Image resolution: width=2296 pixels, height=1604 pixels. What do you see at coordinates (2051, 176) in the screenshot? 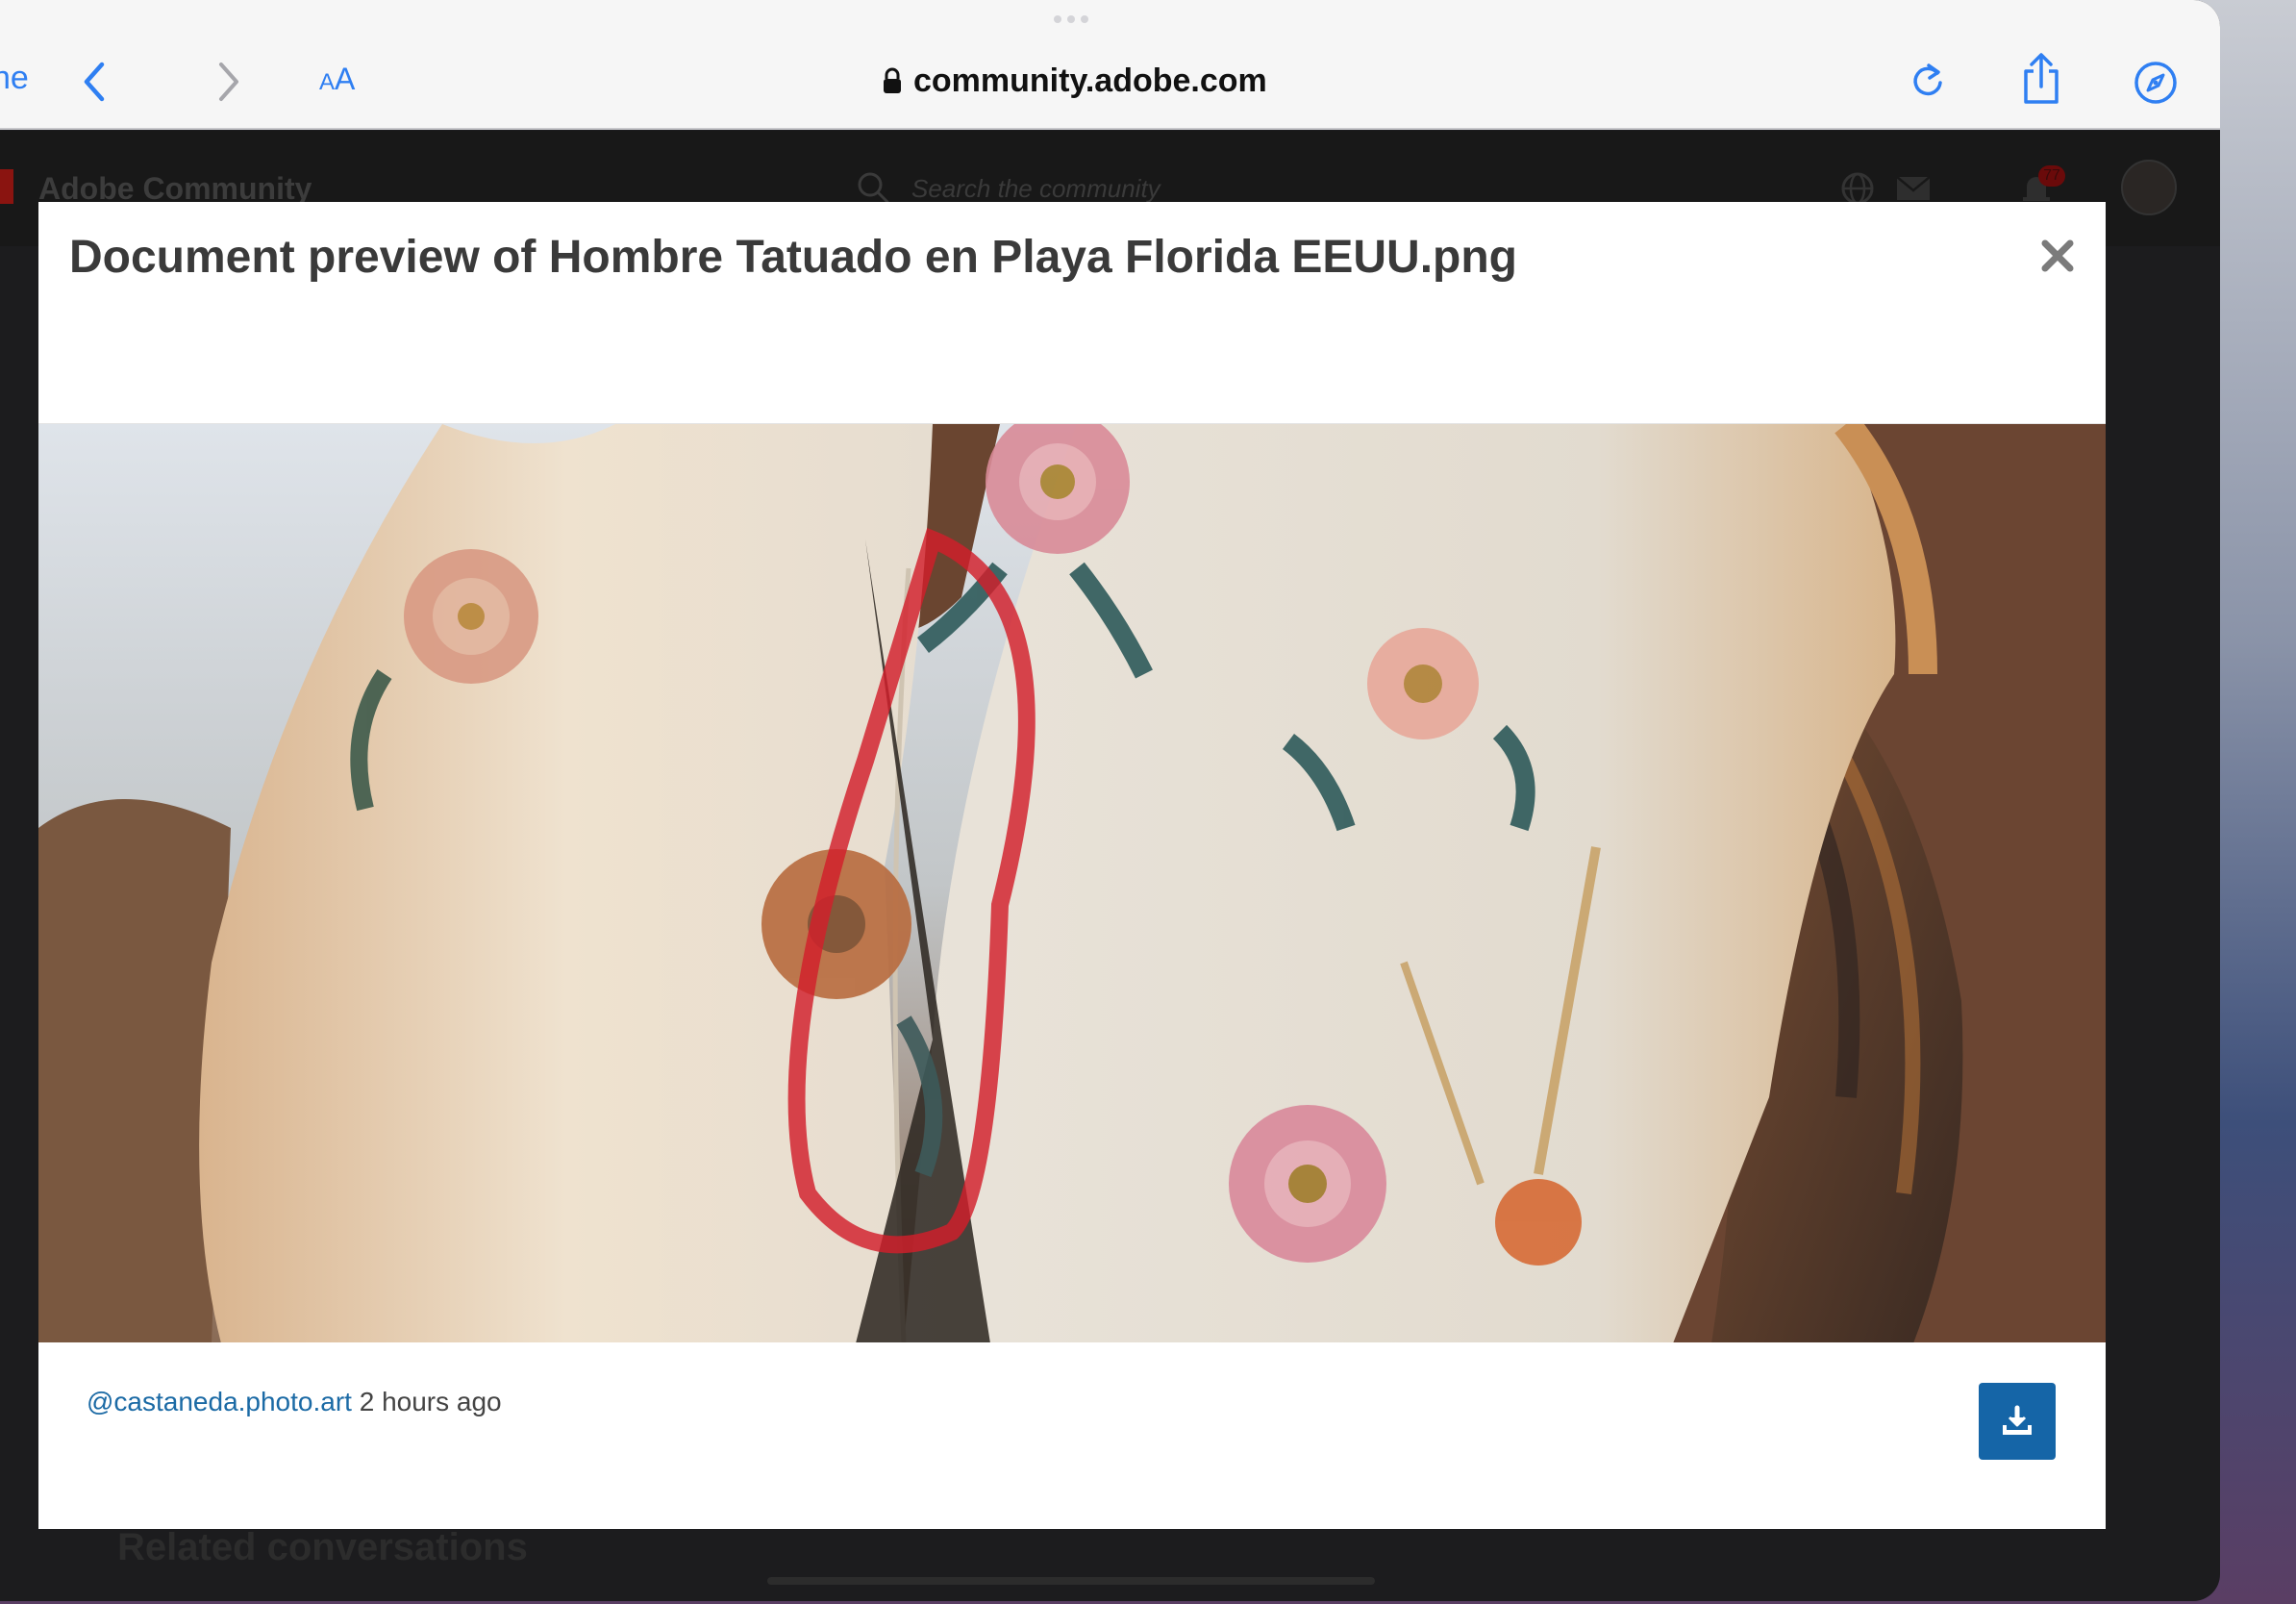
I see `notification-badge: 77` at bounding box center [2051, 176].